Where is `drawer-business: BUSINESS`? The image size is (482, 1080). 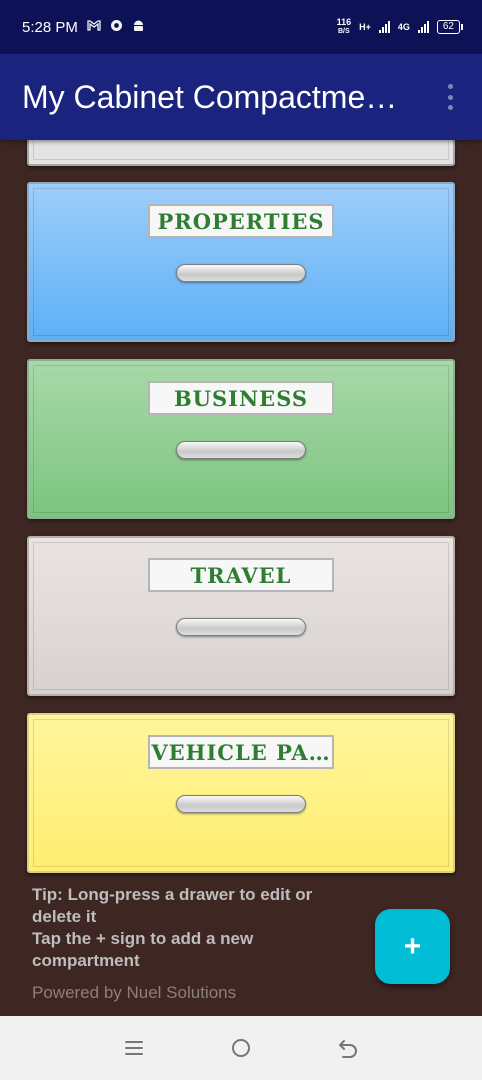 drawer-business: BUSINESS is located at coordinates (241, 439).